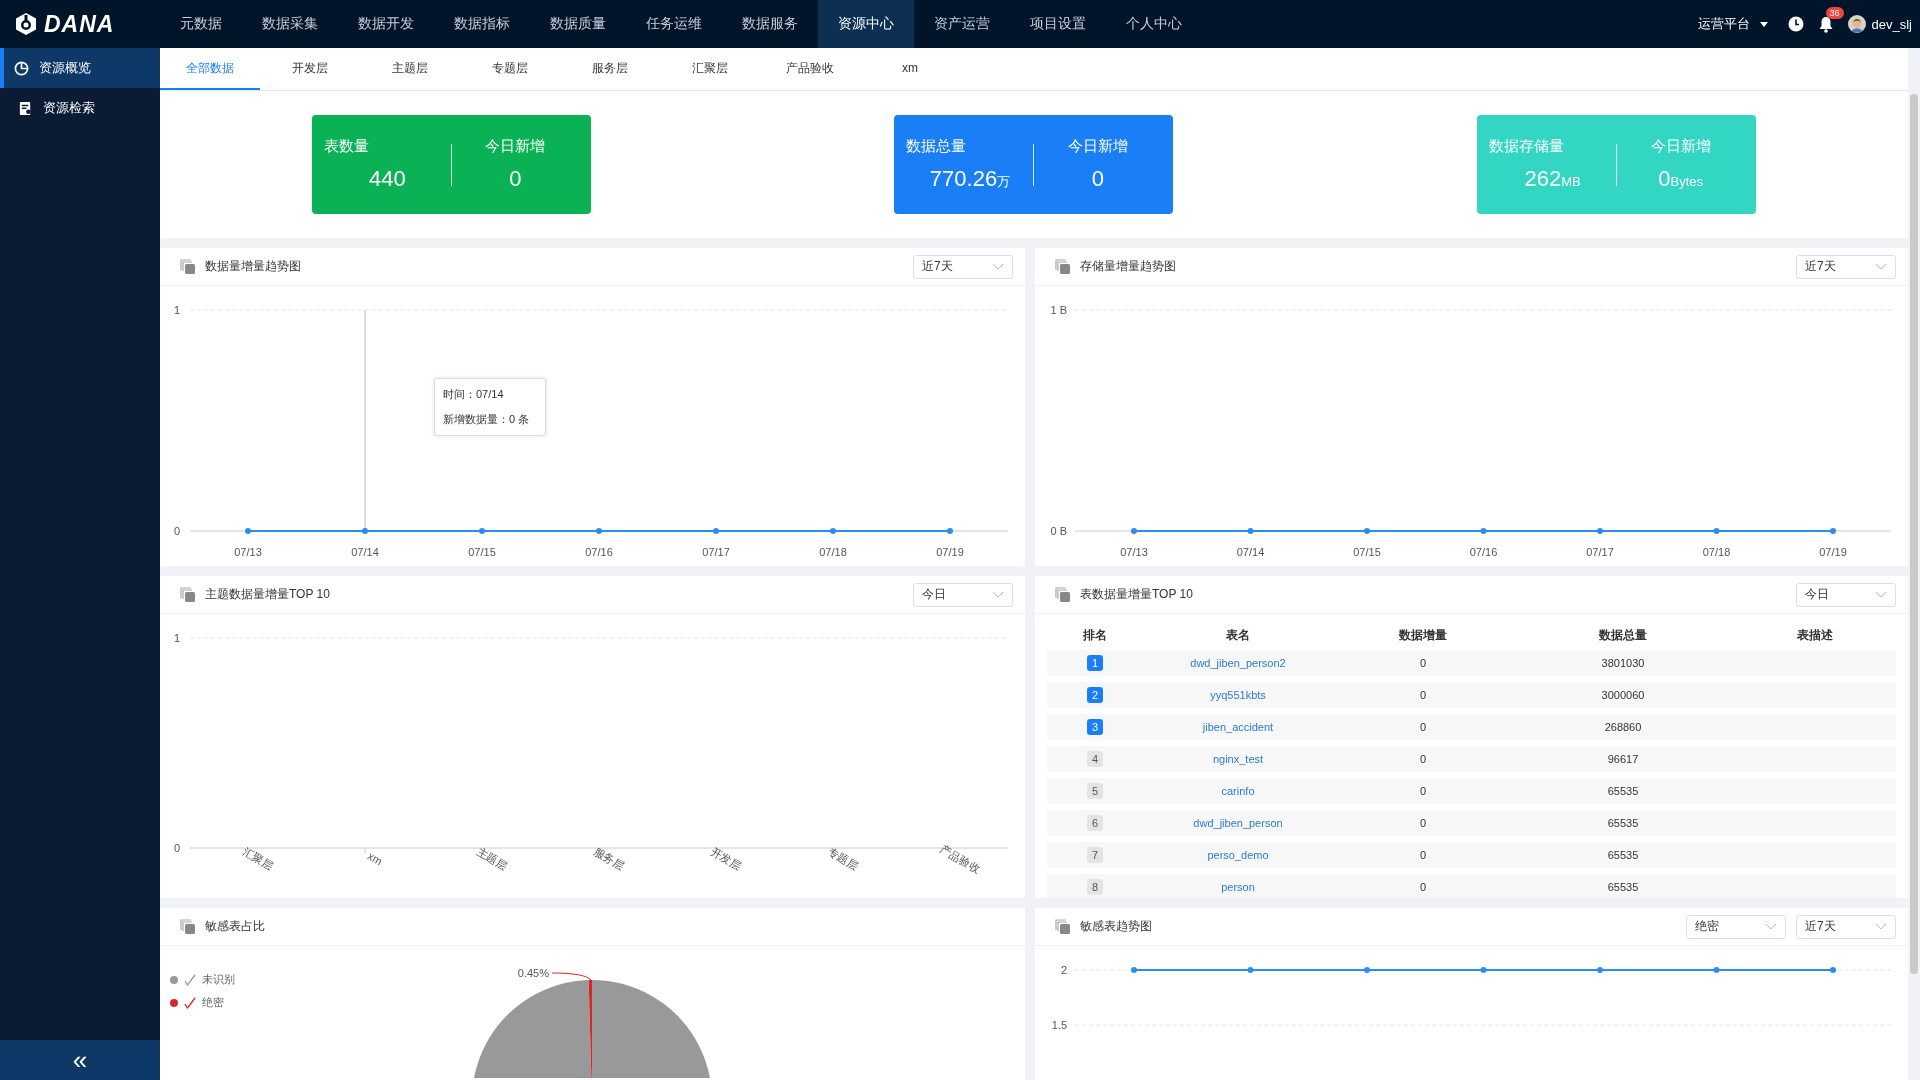 This screenshot has height=1080, width=1920. I want to click on panel-title: 敏感表占比, so click(235, 926).